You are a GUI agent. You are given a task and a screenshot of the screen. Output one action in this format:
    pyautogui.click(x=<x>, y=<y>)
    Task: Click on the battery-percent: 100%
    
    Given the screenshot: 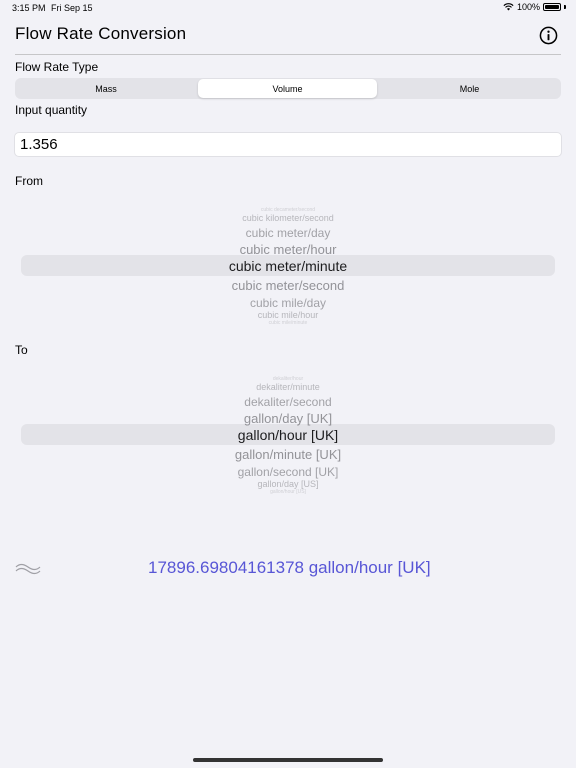 What is the action you would take?
    pyautogui.click(x=528, y=7)
    